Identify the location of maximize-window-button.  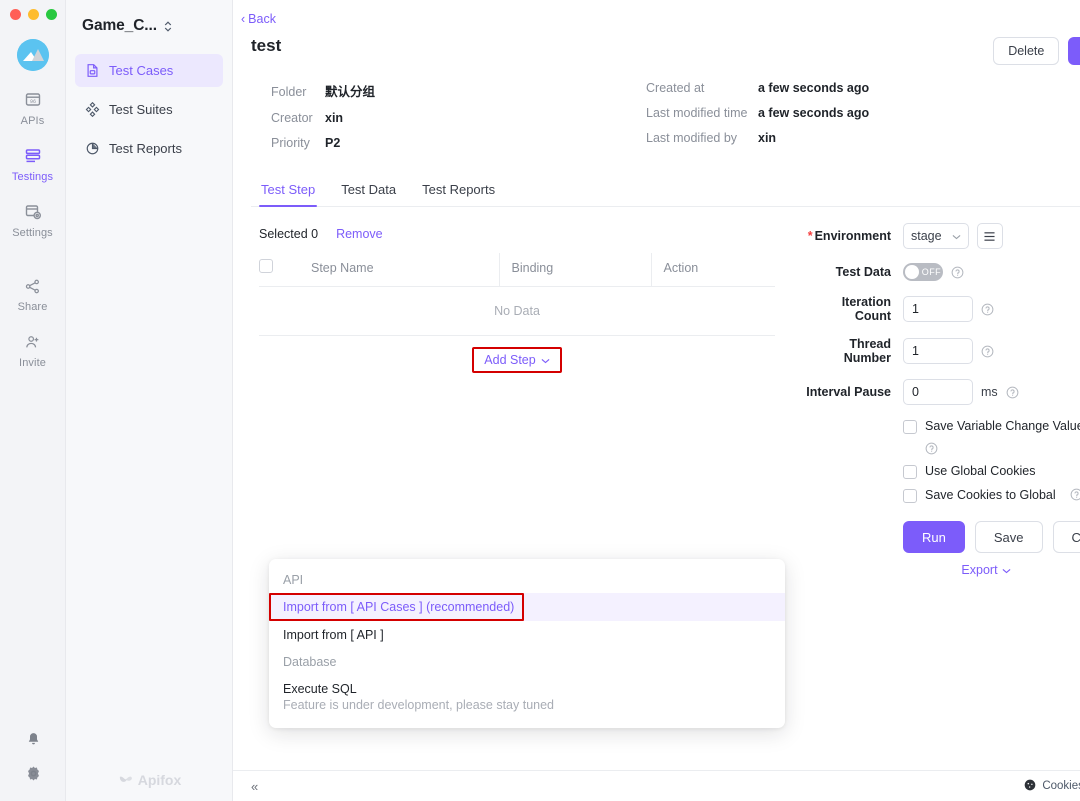
(51, 14).